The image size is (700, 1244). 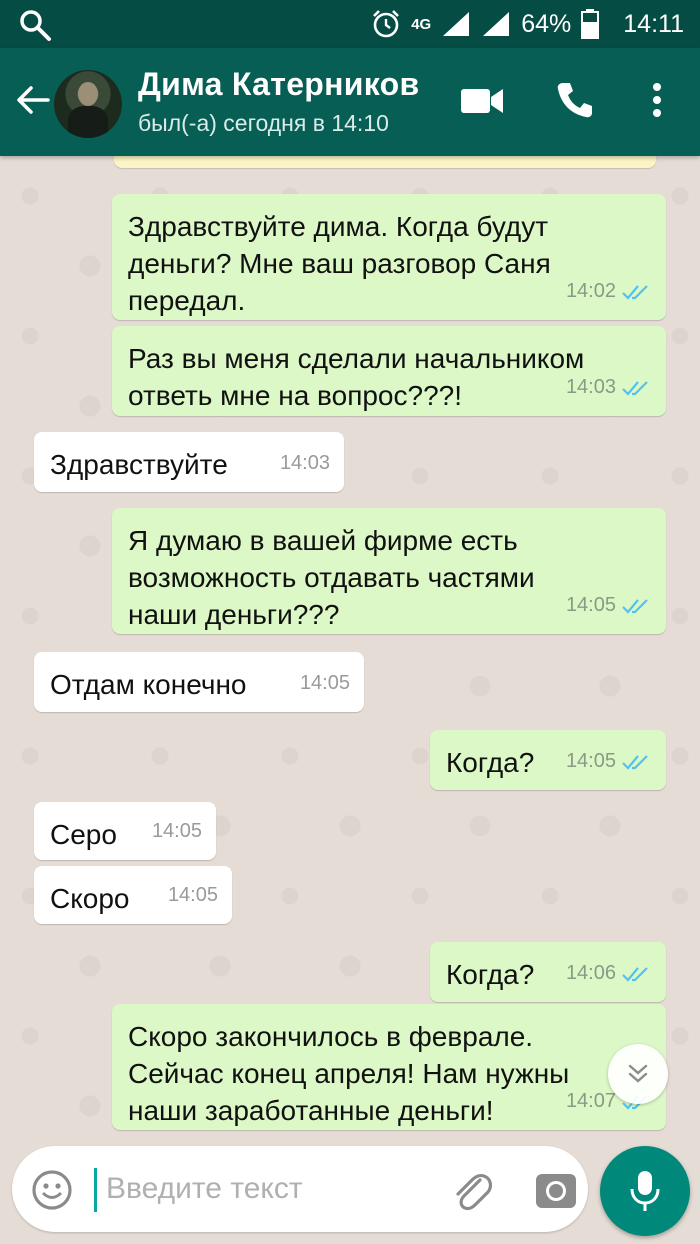 What do you see at coordinates (590, 1101) in the screenshot?
I see `message-time: 14:07` at bounding box center [590, 1101].